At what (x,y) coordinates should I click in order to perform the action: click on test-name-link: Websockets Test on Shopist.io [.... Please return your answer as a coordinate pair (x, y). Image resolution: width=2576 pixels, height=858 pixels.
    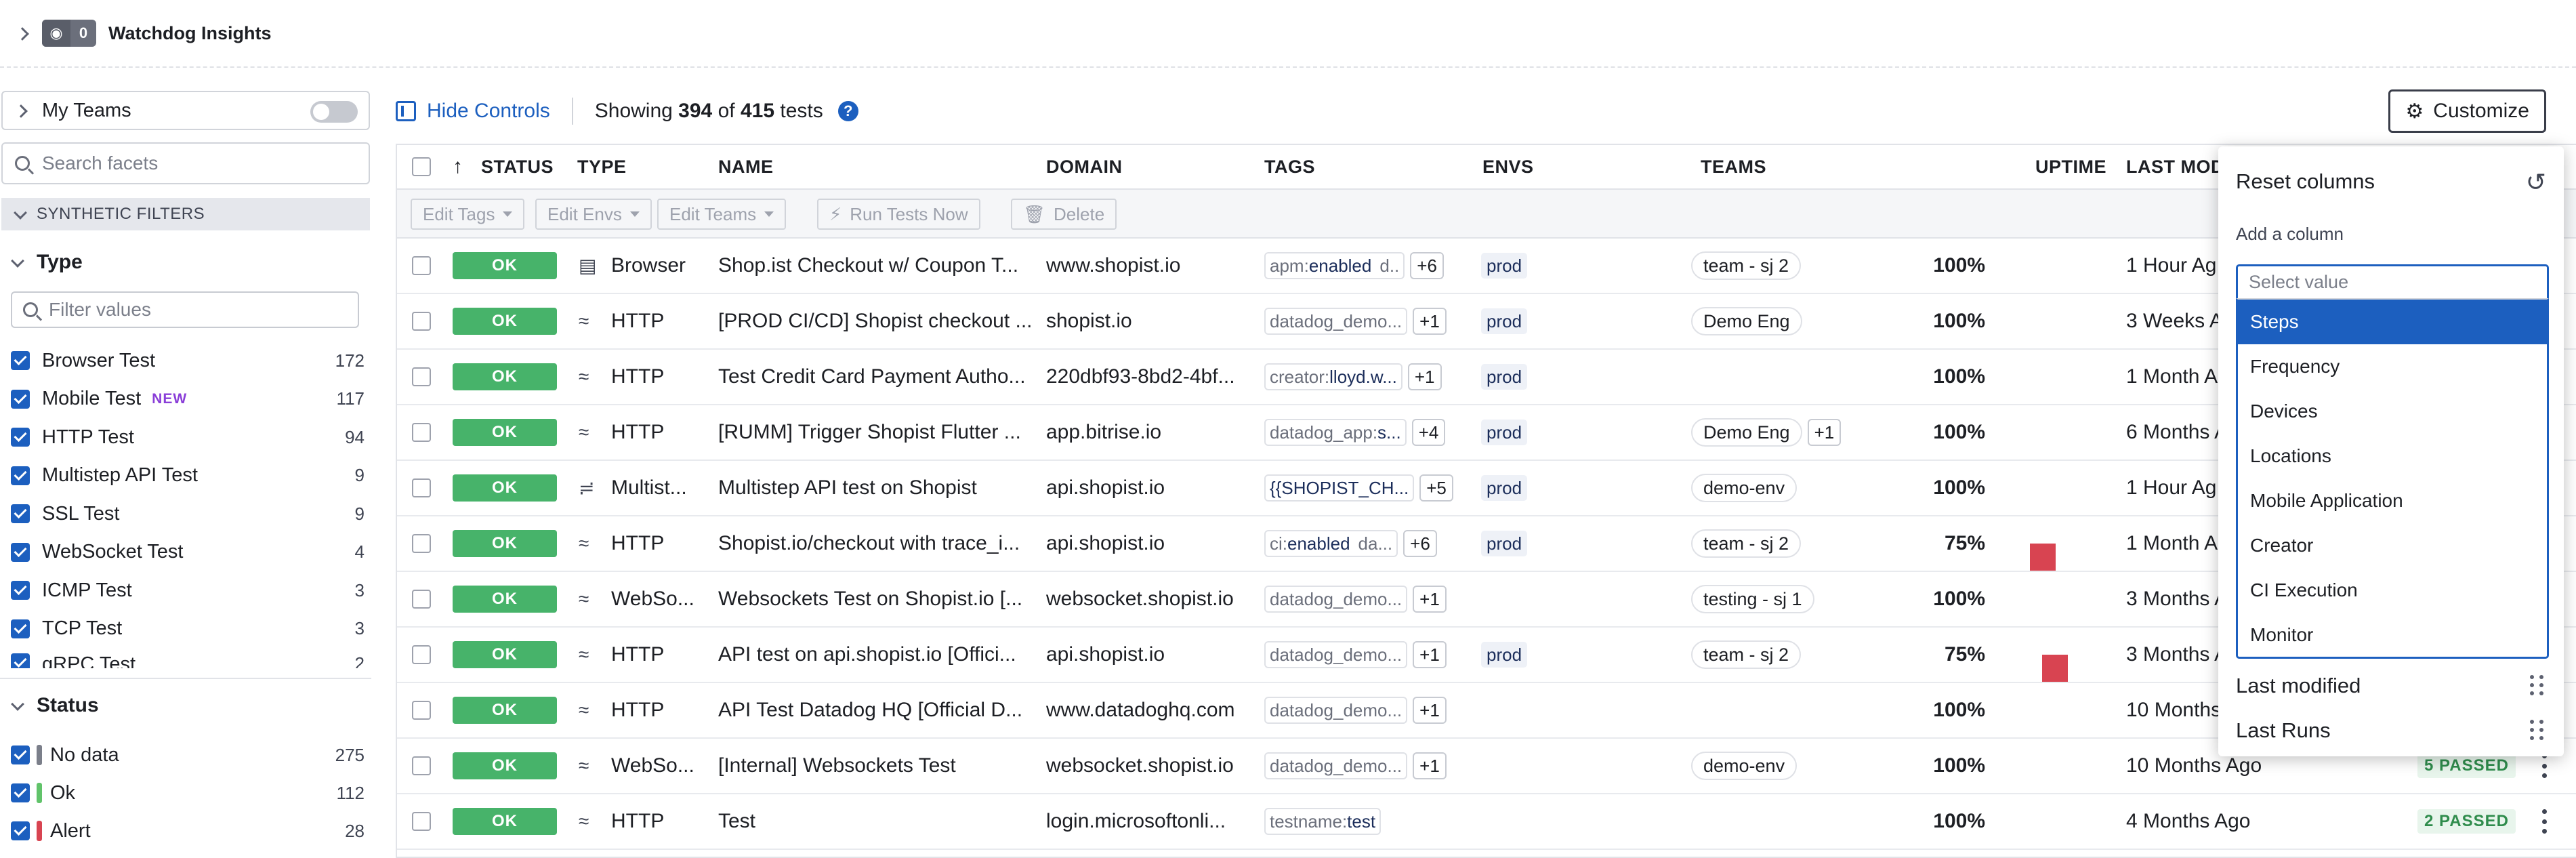
    Looking at the image, I should click on (870, 599).